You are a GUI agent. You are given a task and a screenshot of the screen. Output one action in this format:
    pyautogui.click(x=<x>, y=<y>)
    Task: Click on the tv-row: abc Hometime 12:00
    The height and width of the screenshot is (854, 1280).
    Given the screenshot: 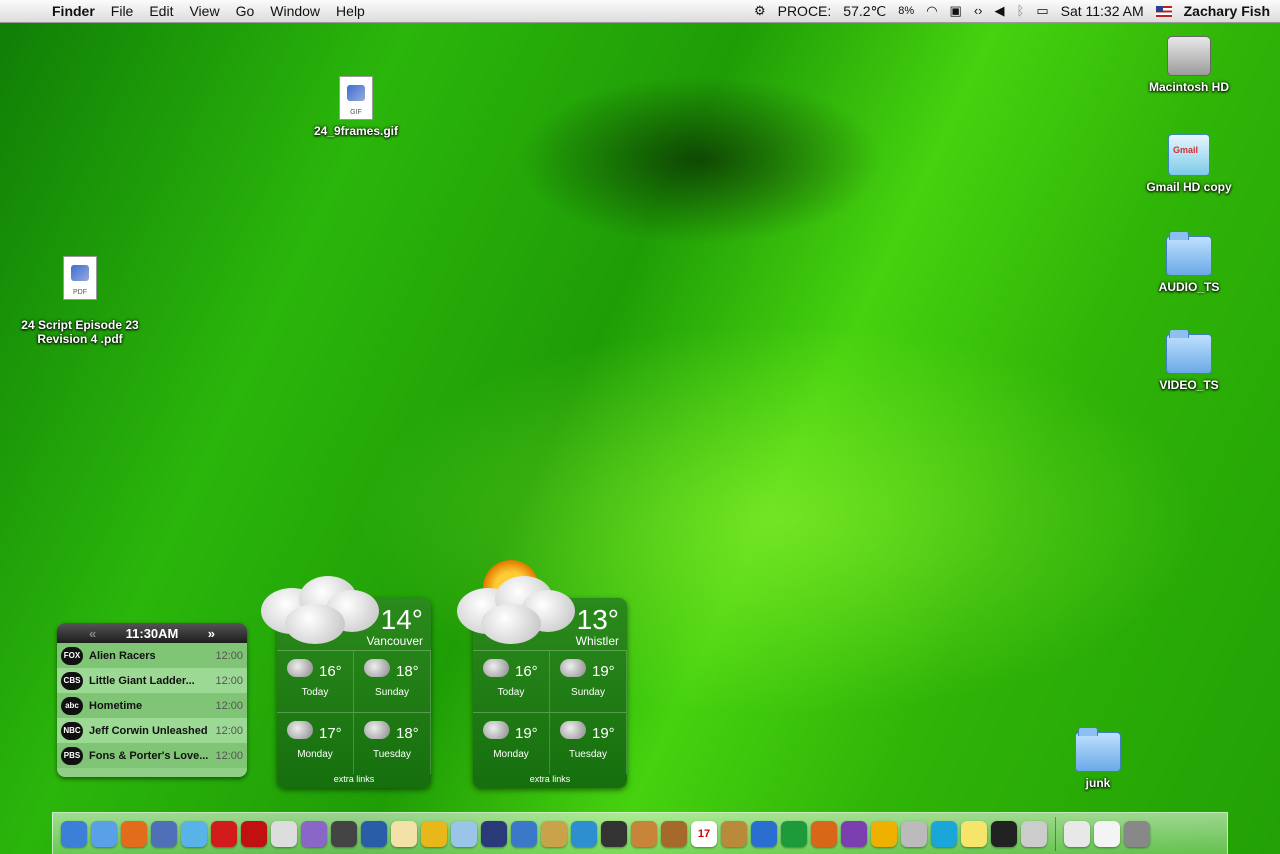 What is the action you would take?
    pyautogui.click(x=152, y=705)
    